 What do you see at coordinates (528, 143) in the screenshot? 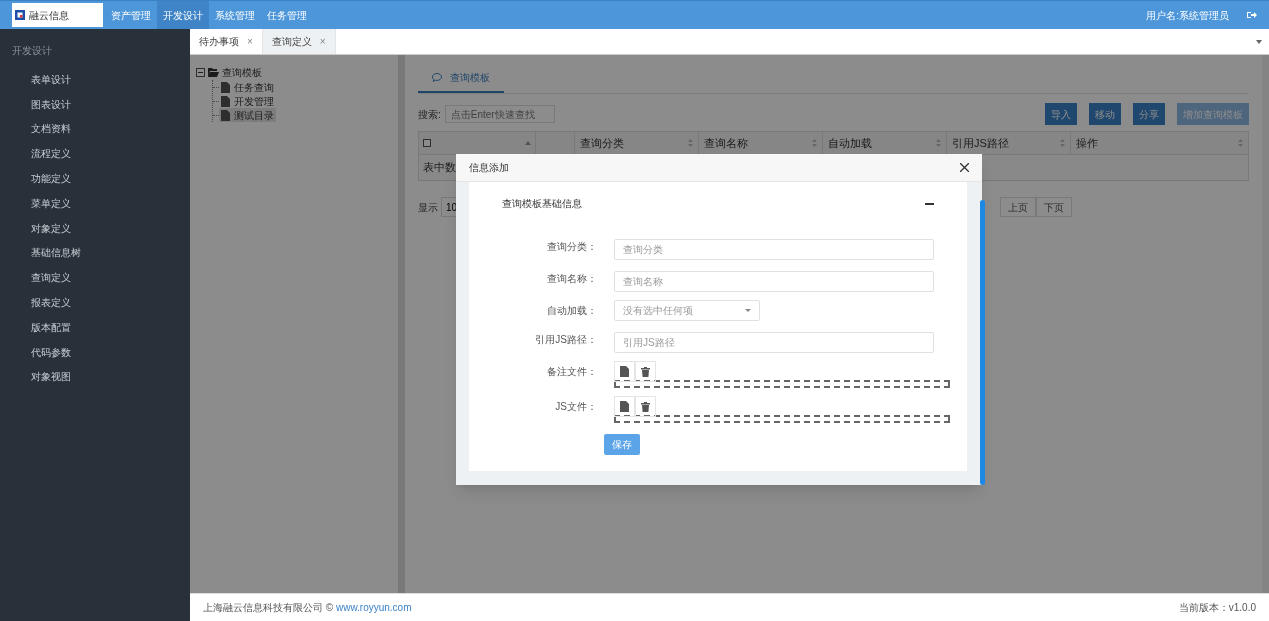
I see `sort-arrow-icon` at bounding box center [528, 143].